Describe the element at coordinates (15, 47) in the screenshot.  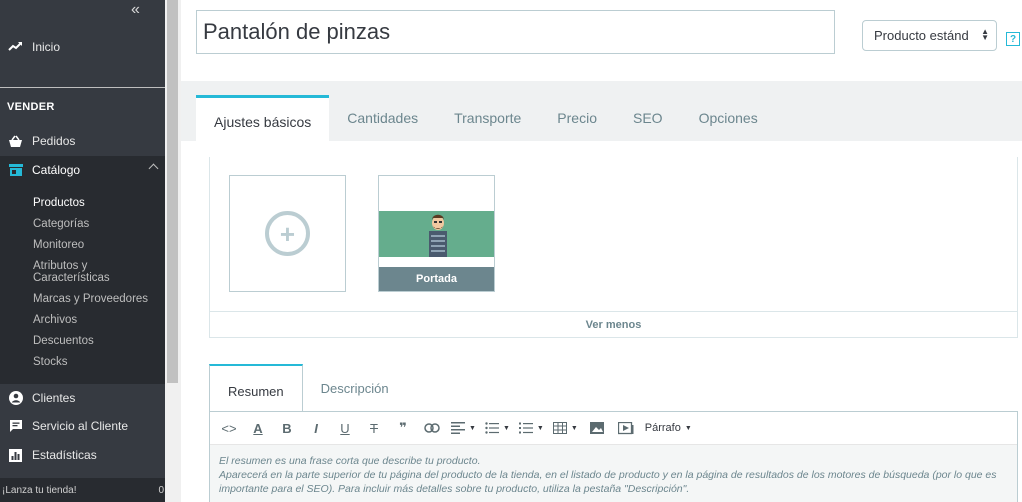
I see `trending-up-icon` at that location.